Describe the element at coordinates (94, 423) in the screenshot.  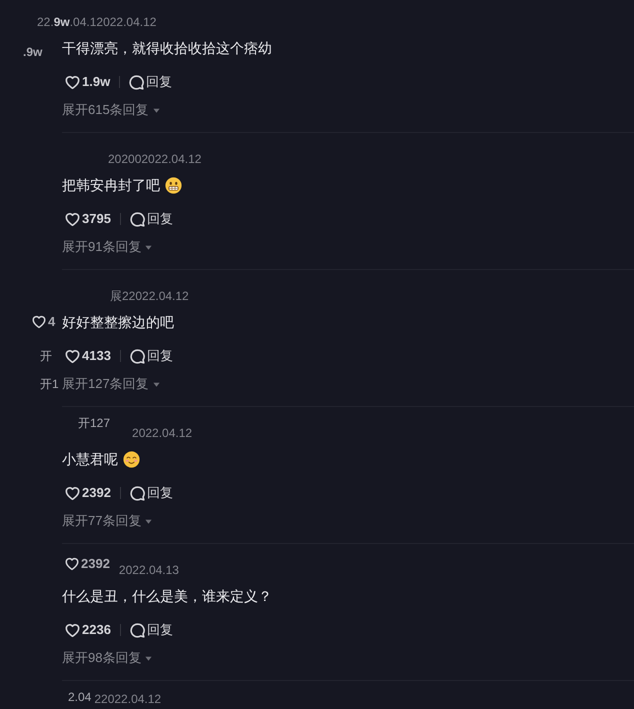
I see `text-fragment: 开127` at that location.